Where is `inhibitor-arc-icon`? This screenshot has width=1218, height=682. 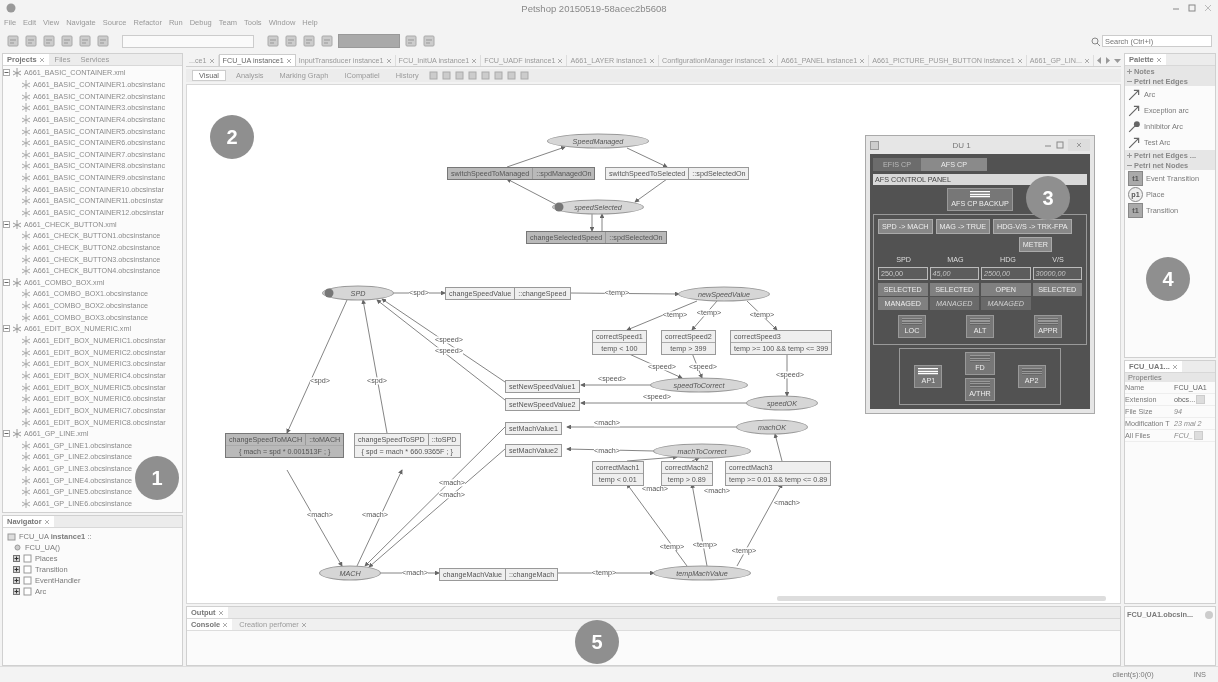
inhibitor-arc-icon is located at coordinates (1134, 126).